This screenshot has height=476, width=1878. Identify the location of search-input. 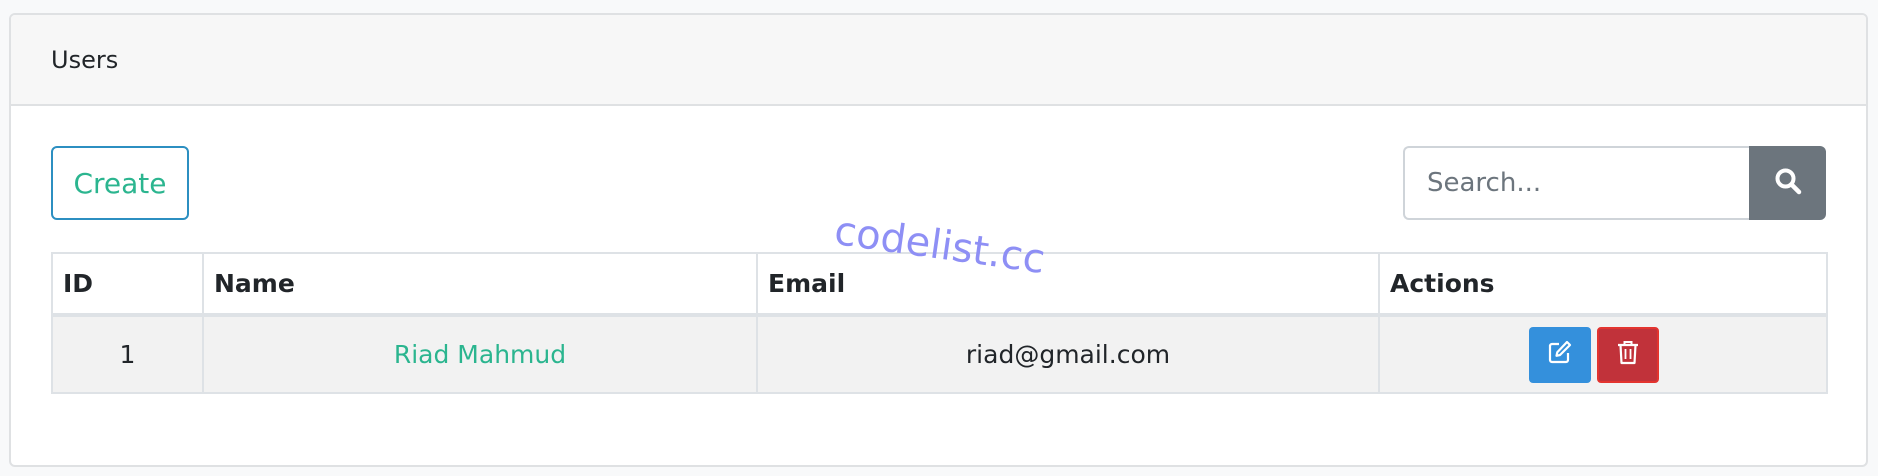
(1576, 183).